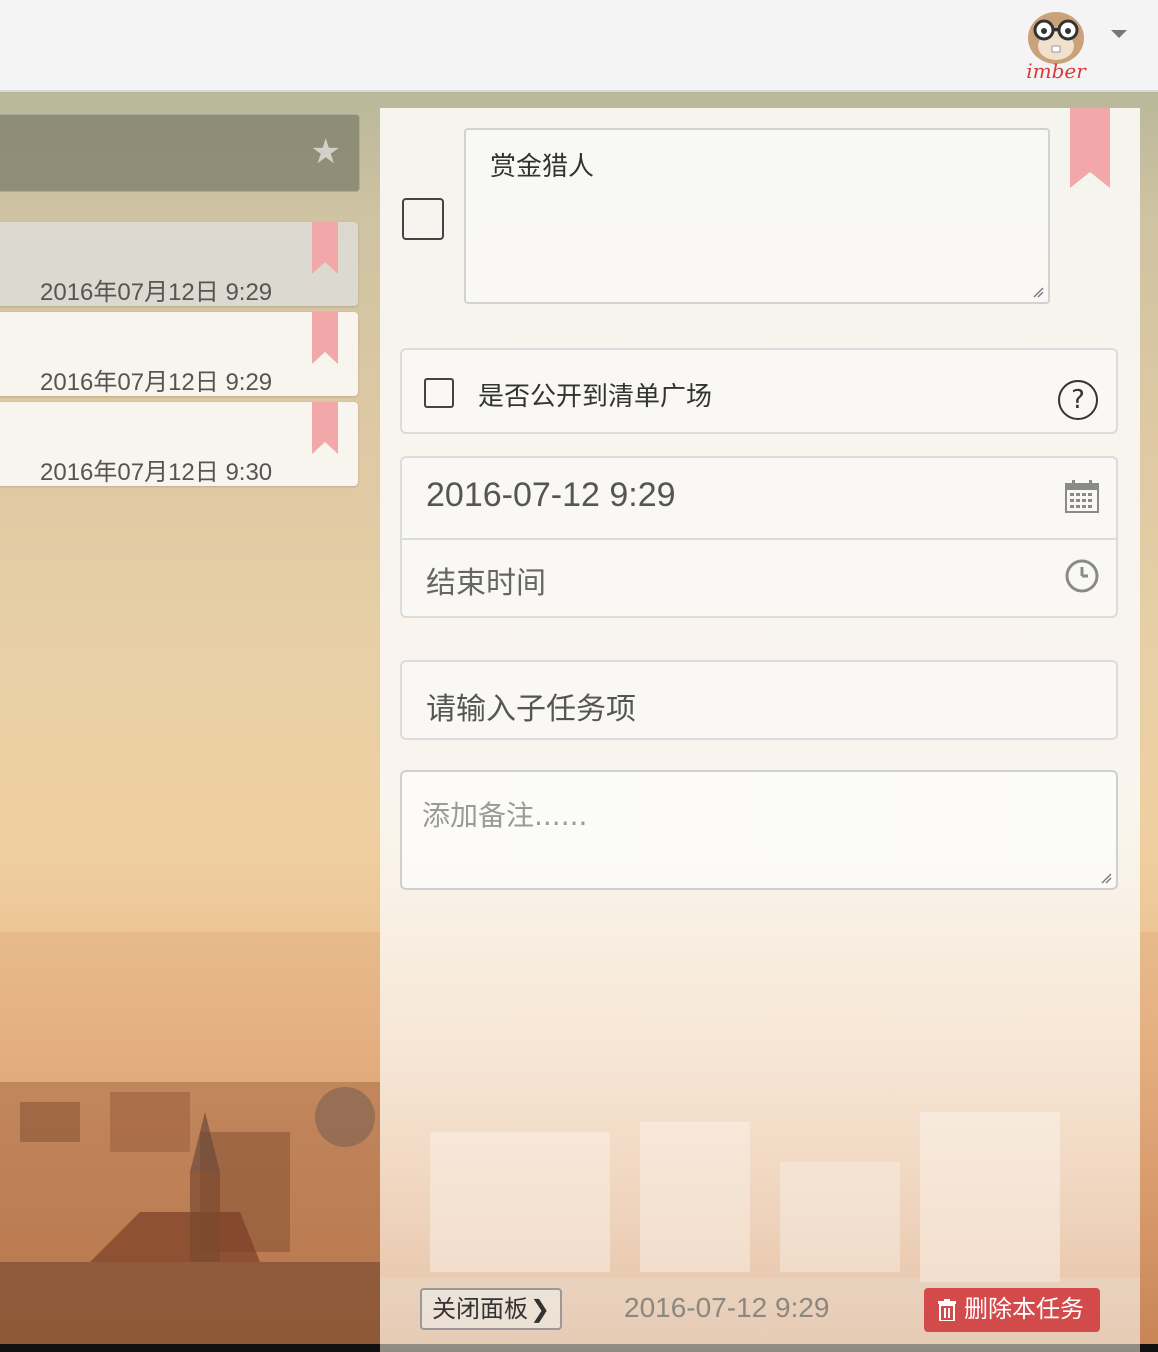 Image resolution: width=1158 pixels, height=1352 pixels. What do you see at coordinates (1082, 496) in the screenshot?
I see `calendar-icon` at bounding box center [1082, 496].